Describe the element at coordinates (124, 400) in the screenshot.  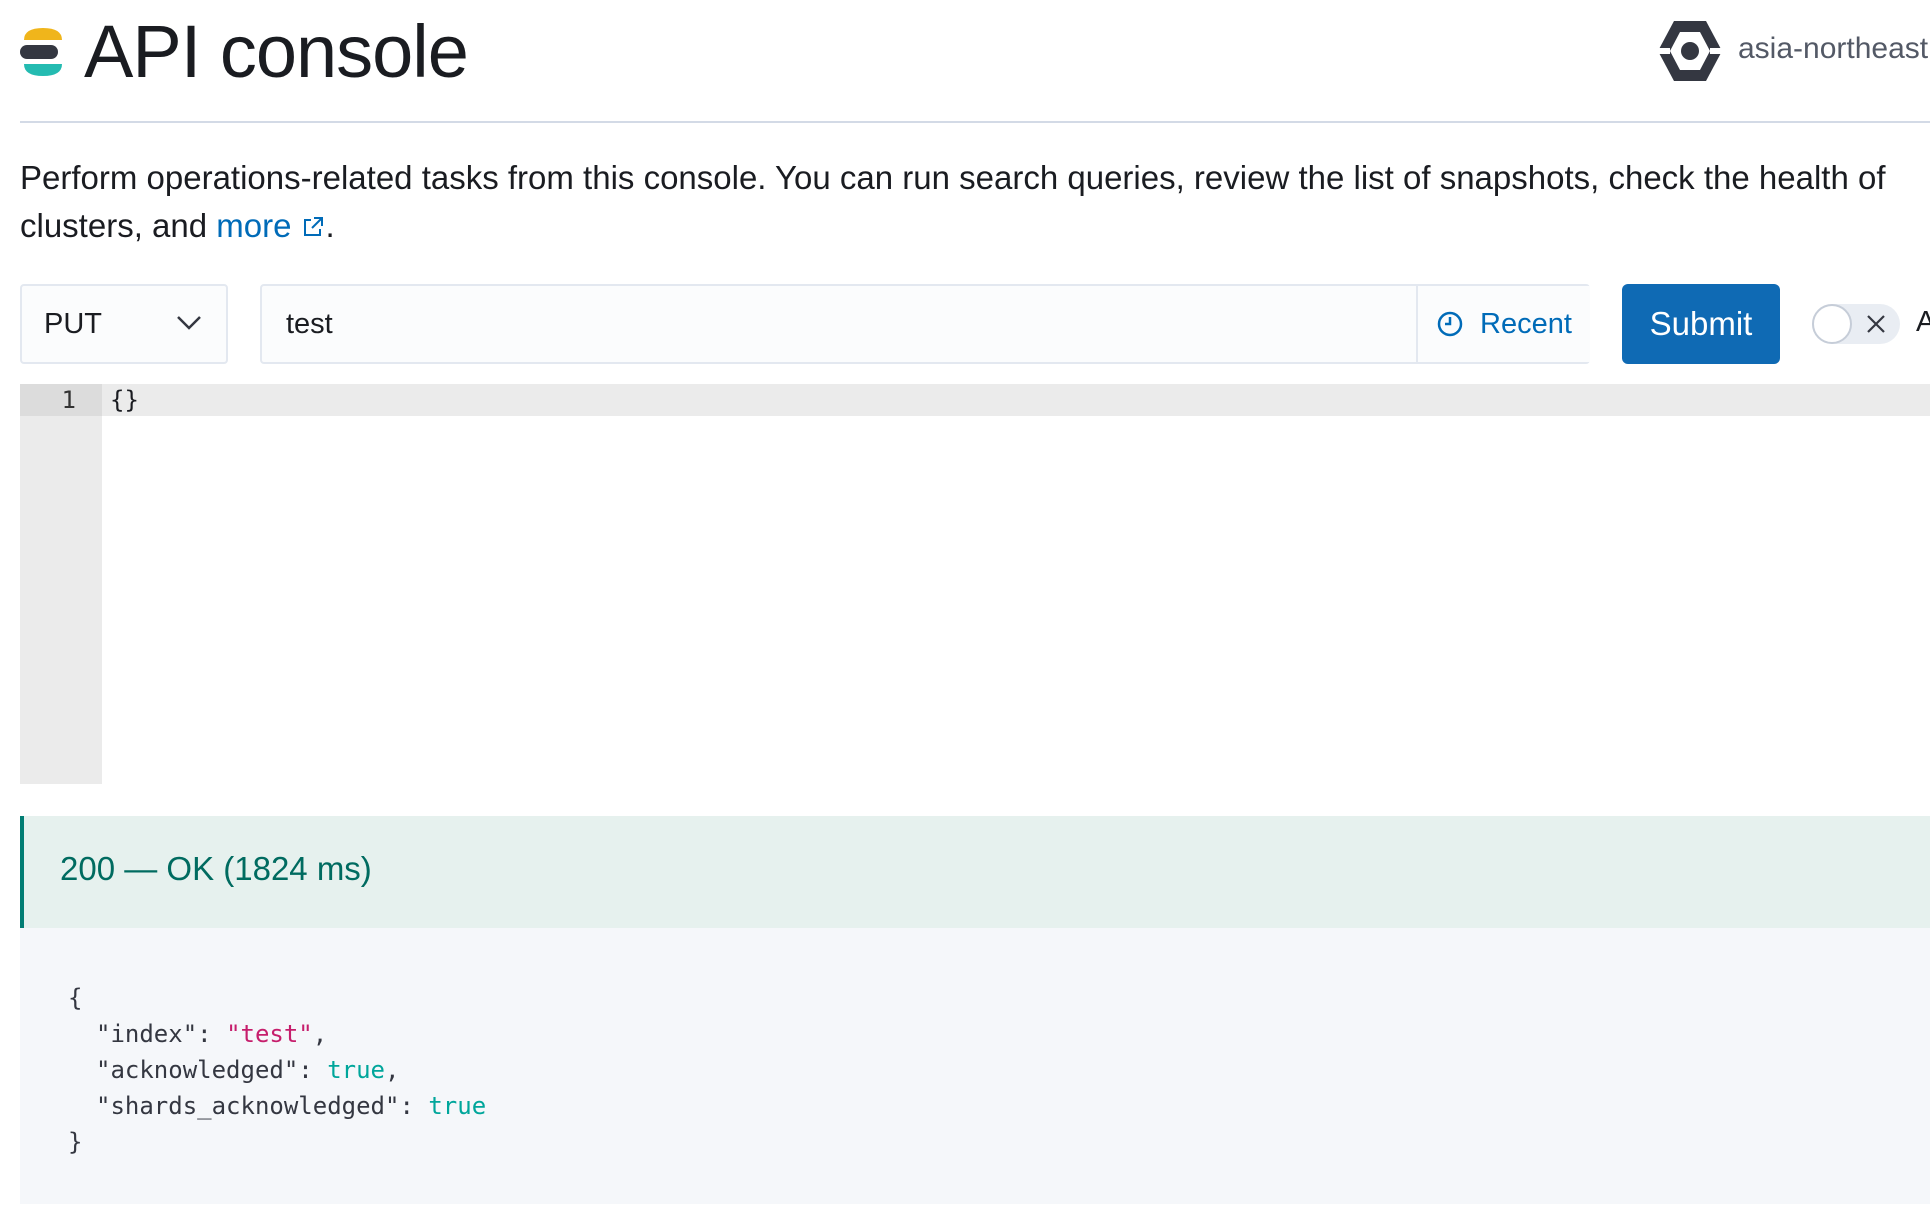
I see `code-line: {}` at that location.